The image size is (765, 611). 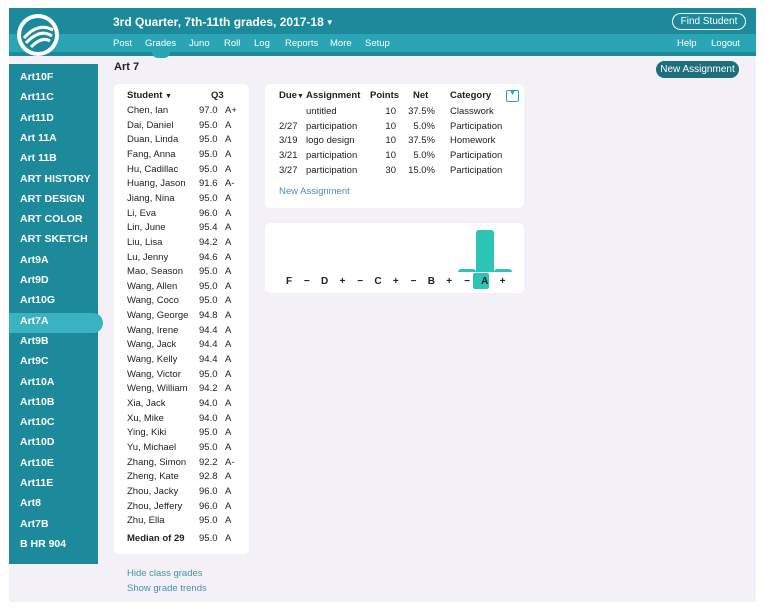 I want to click on sidebar-item-art11e: Art11E, so click(x=36, y=483).